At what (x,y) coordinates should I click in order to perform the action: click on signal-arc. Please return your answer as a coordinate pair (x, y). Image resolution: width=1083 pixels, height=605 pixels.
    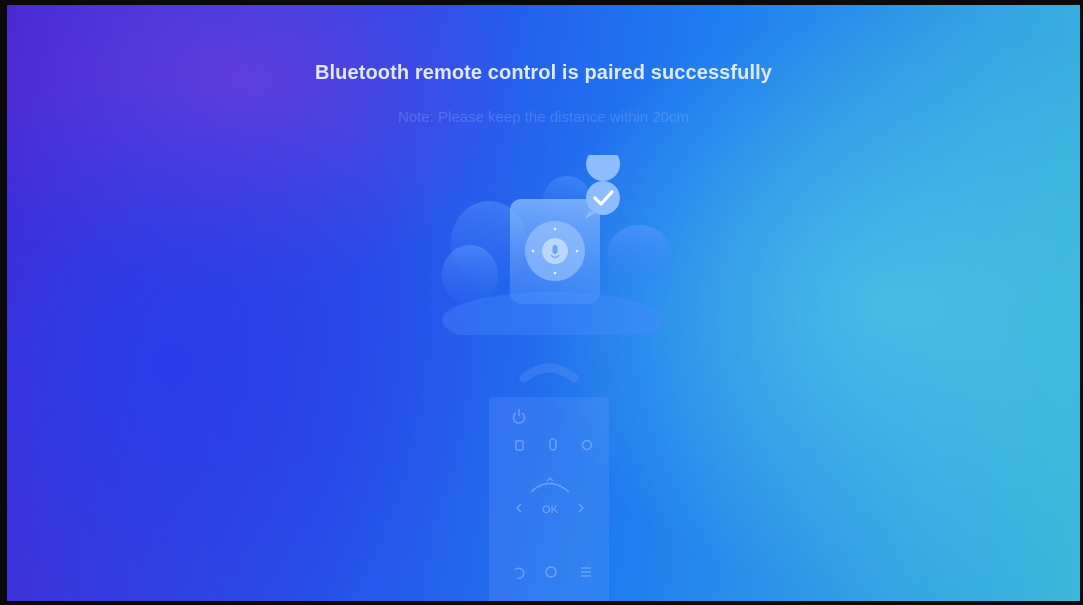
    Looking at the image, I should click on (549, 373).